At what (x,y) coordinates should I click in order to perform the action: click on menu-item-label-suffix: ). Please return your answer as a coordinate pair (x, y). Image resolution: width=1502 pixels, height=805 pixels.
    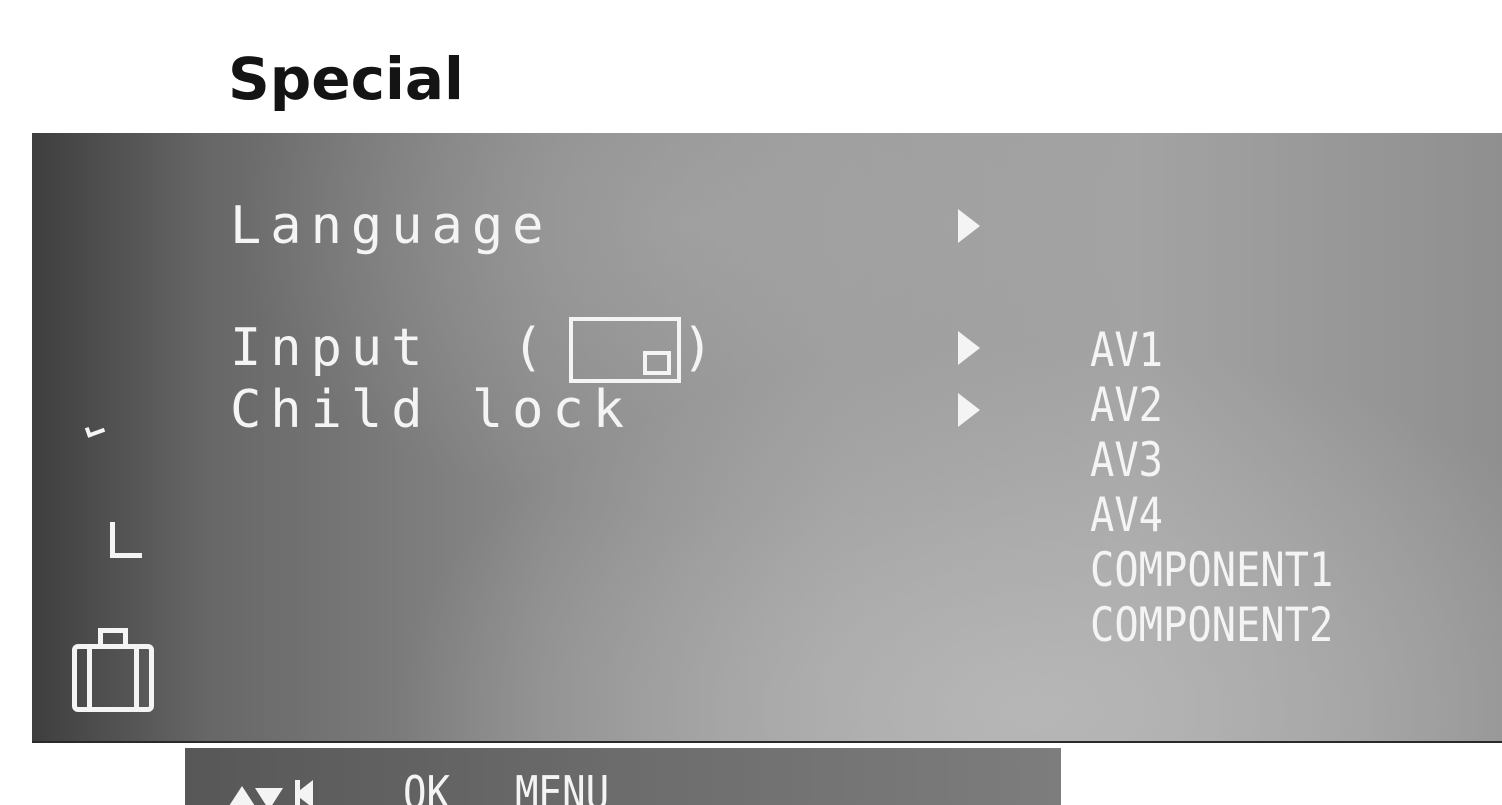
    Looking at the image, I should click on (702, 348).